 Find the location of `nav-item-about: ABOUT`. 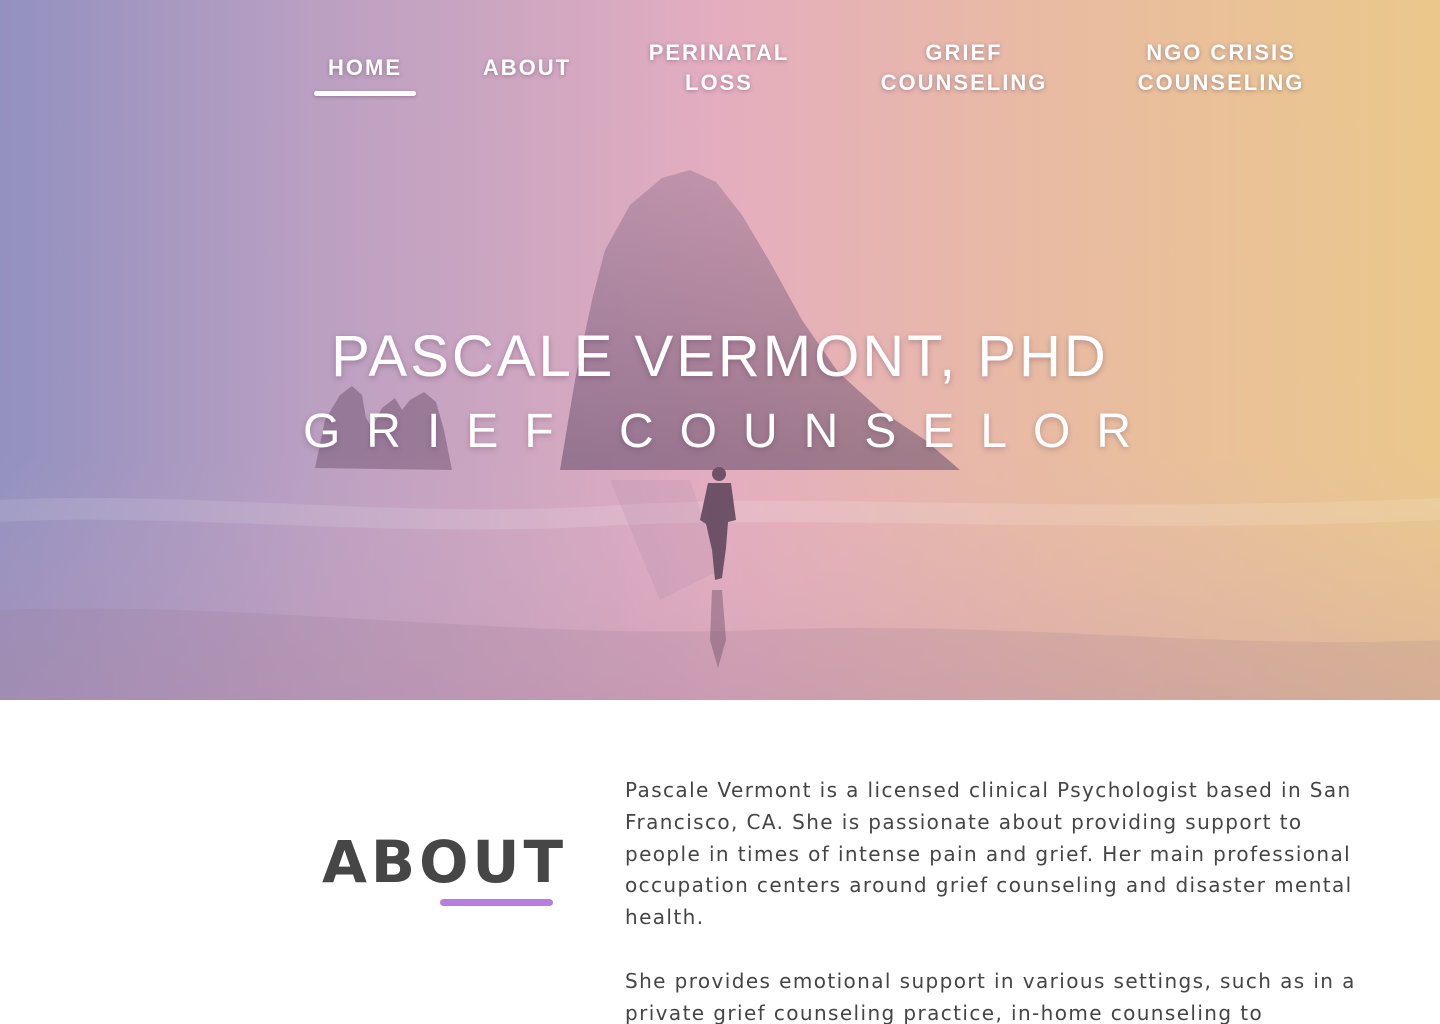

nav-item-about: ABOUT is located at coordinates (527, 68).